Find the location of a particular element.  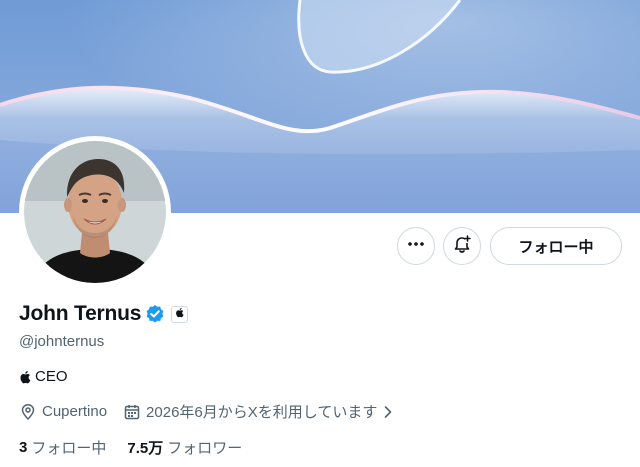

bell-plus-icon is located at coordinates (462, 246).